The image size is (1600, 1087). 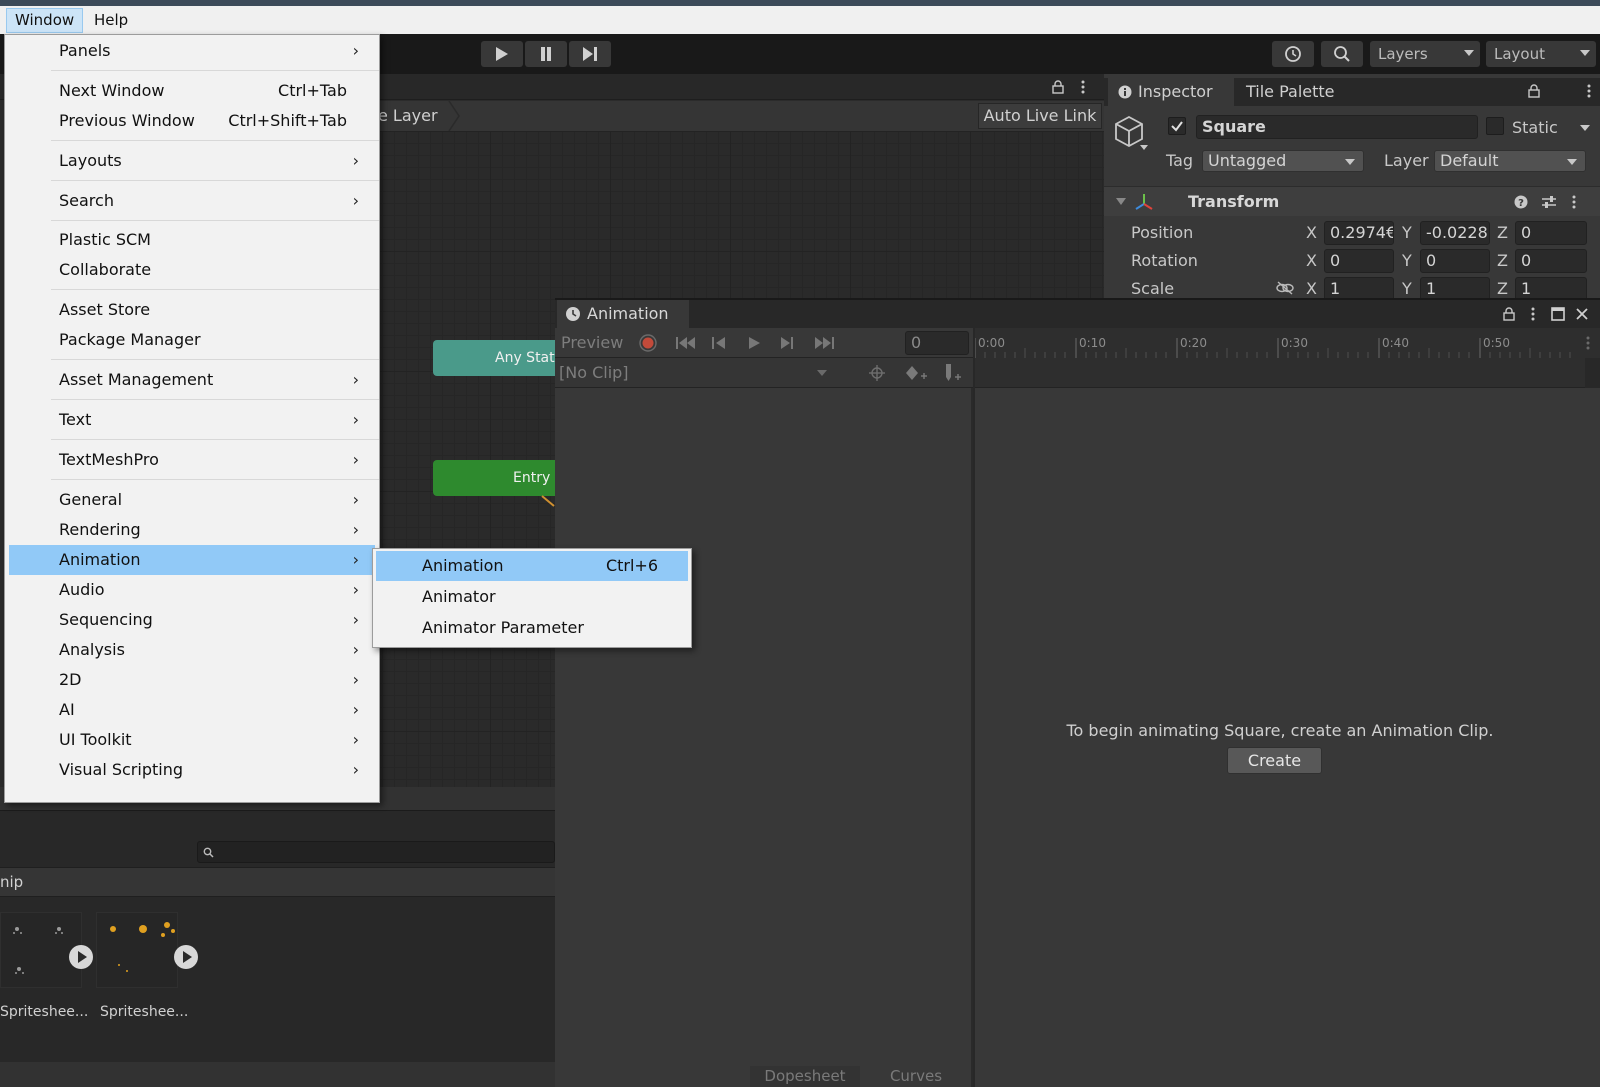 I want to click on menu-item-ui-toolkit: UI Toolkit ›, so click(x=192, y=740).